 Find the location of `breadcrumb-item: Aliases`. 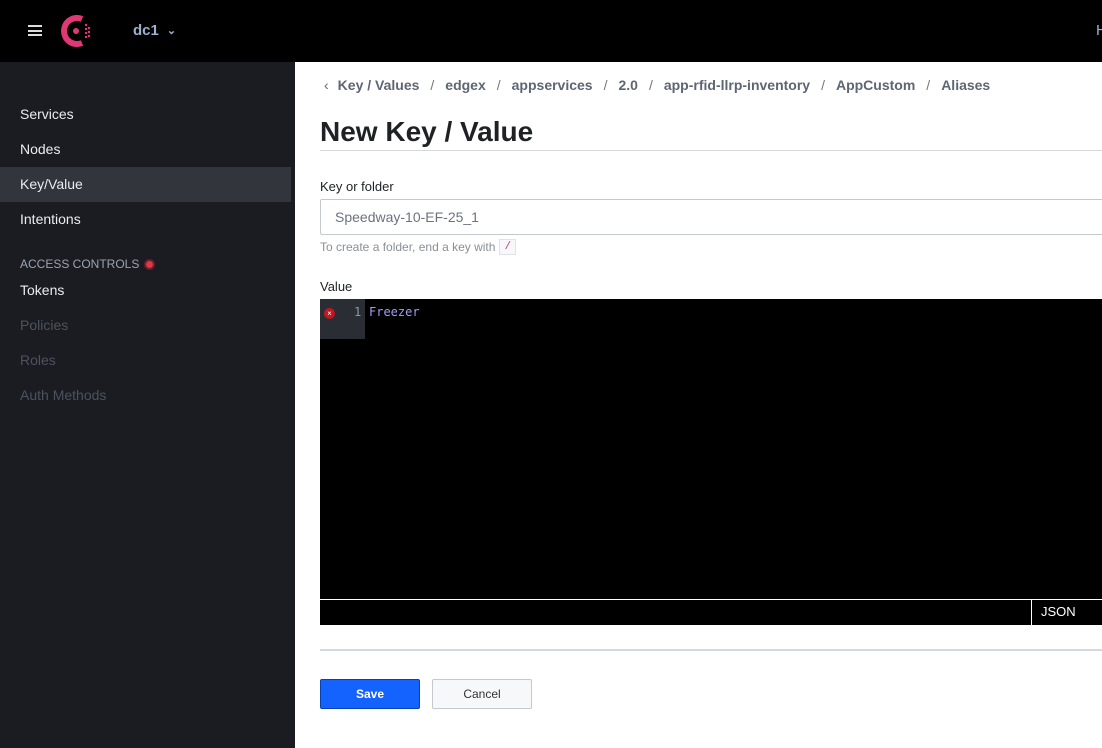

breadcrumb-item: Aliases is located at coordinates (965, 85).